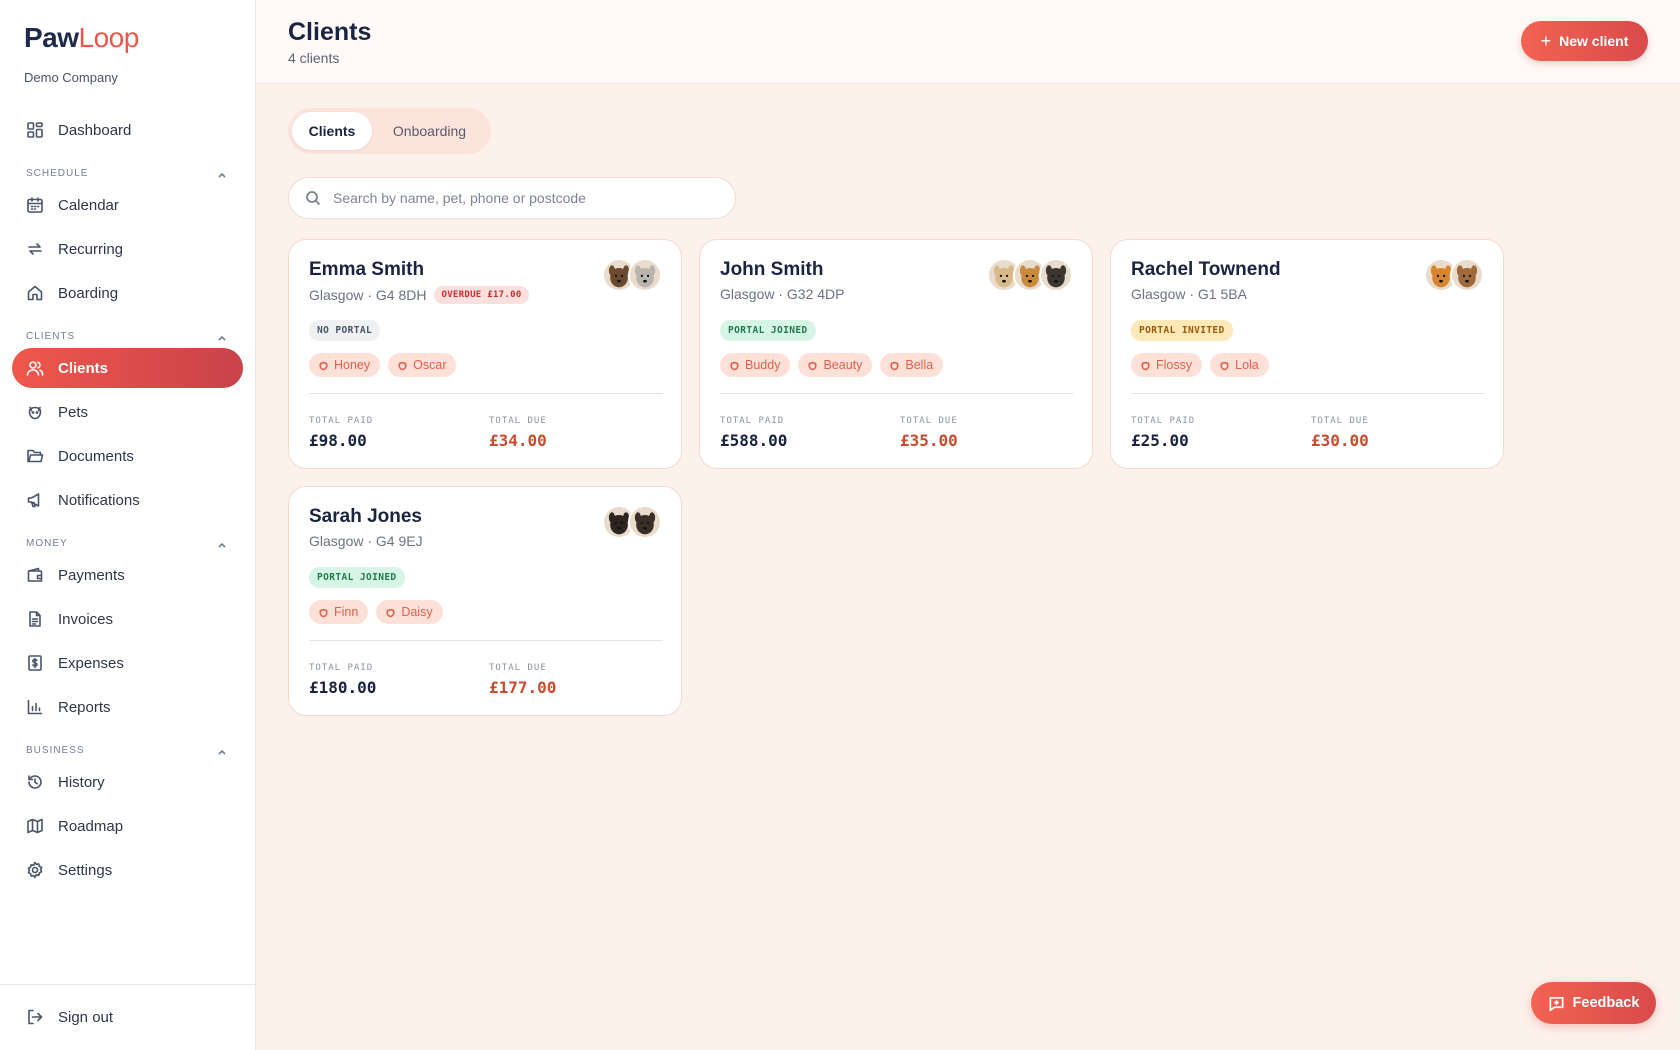 This screenshot has height=1050, width=1680. What do you see at coordinates (127, 368) in the screenshot?
I see `sidebar-item-clients: Clients` at bounding box center [127, 368].